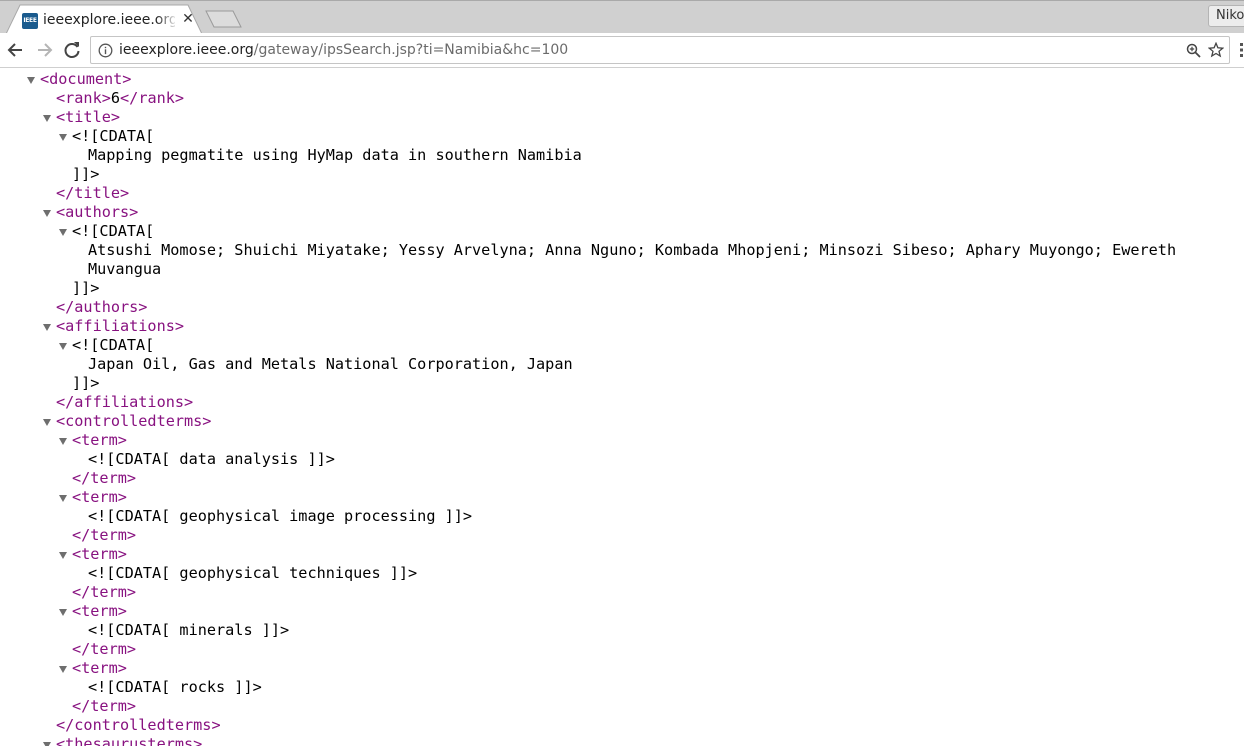 The image size is (1244, 746). Describe the element at coordinates (224, 19) in the screenshot. I see `new-tab-button` at that location.